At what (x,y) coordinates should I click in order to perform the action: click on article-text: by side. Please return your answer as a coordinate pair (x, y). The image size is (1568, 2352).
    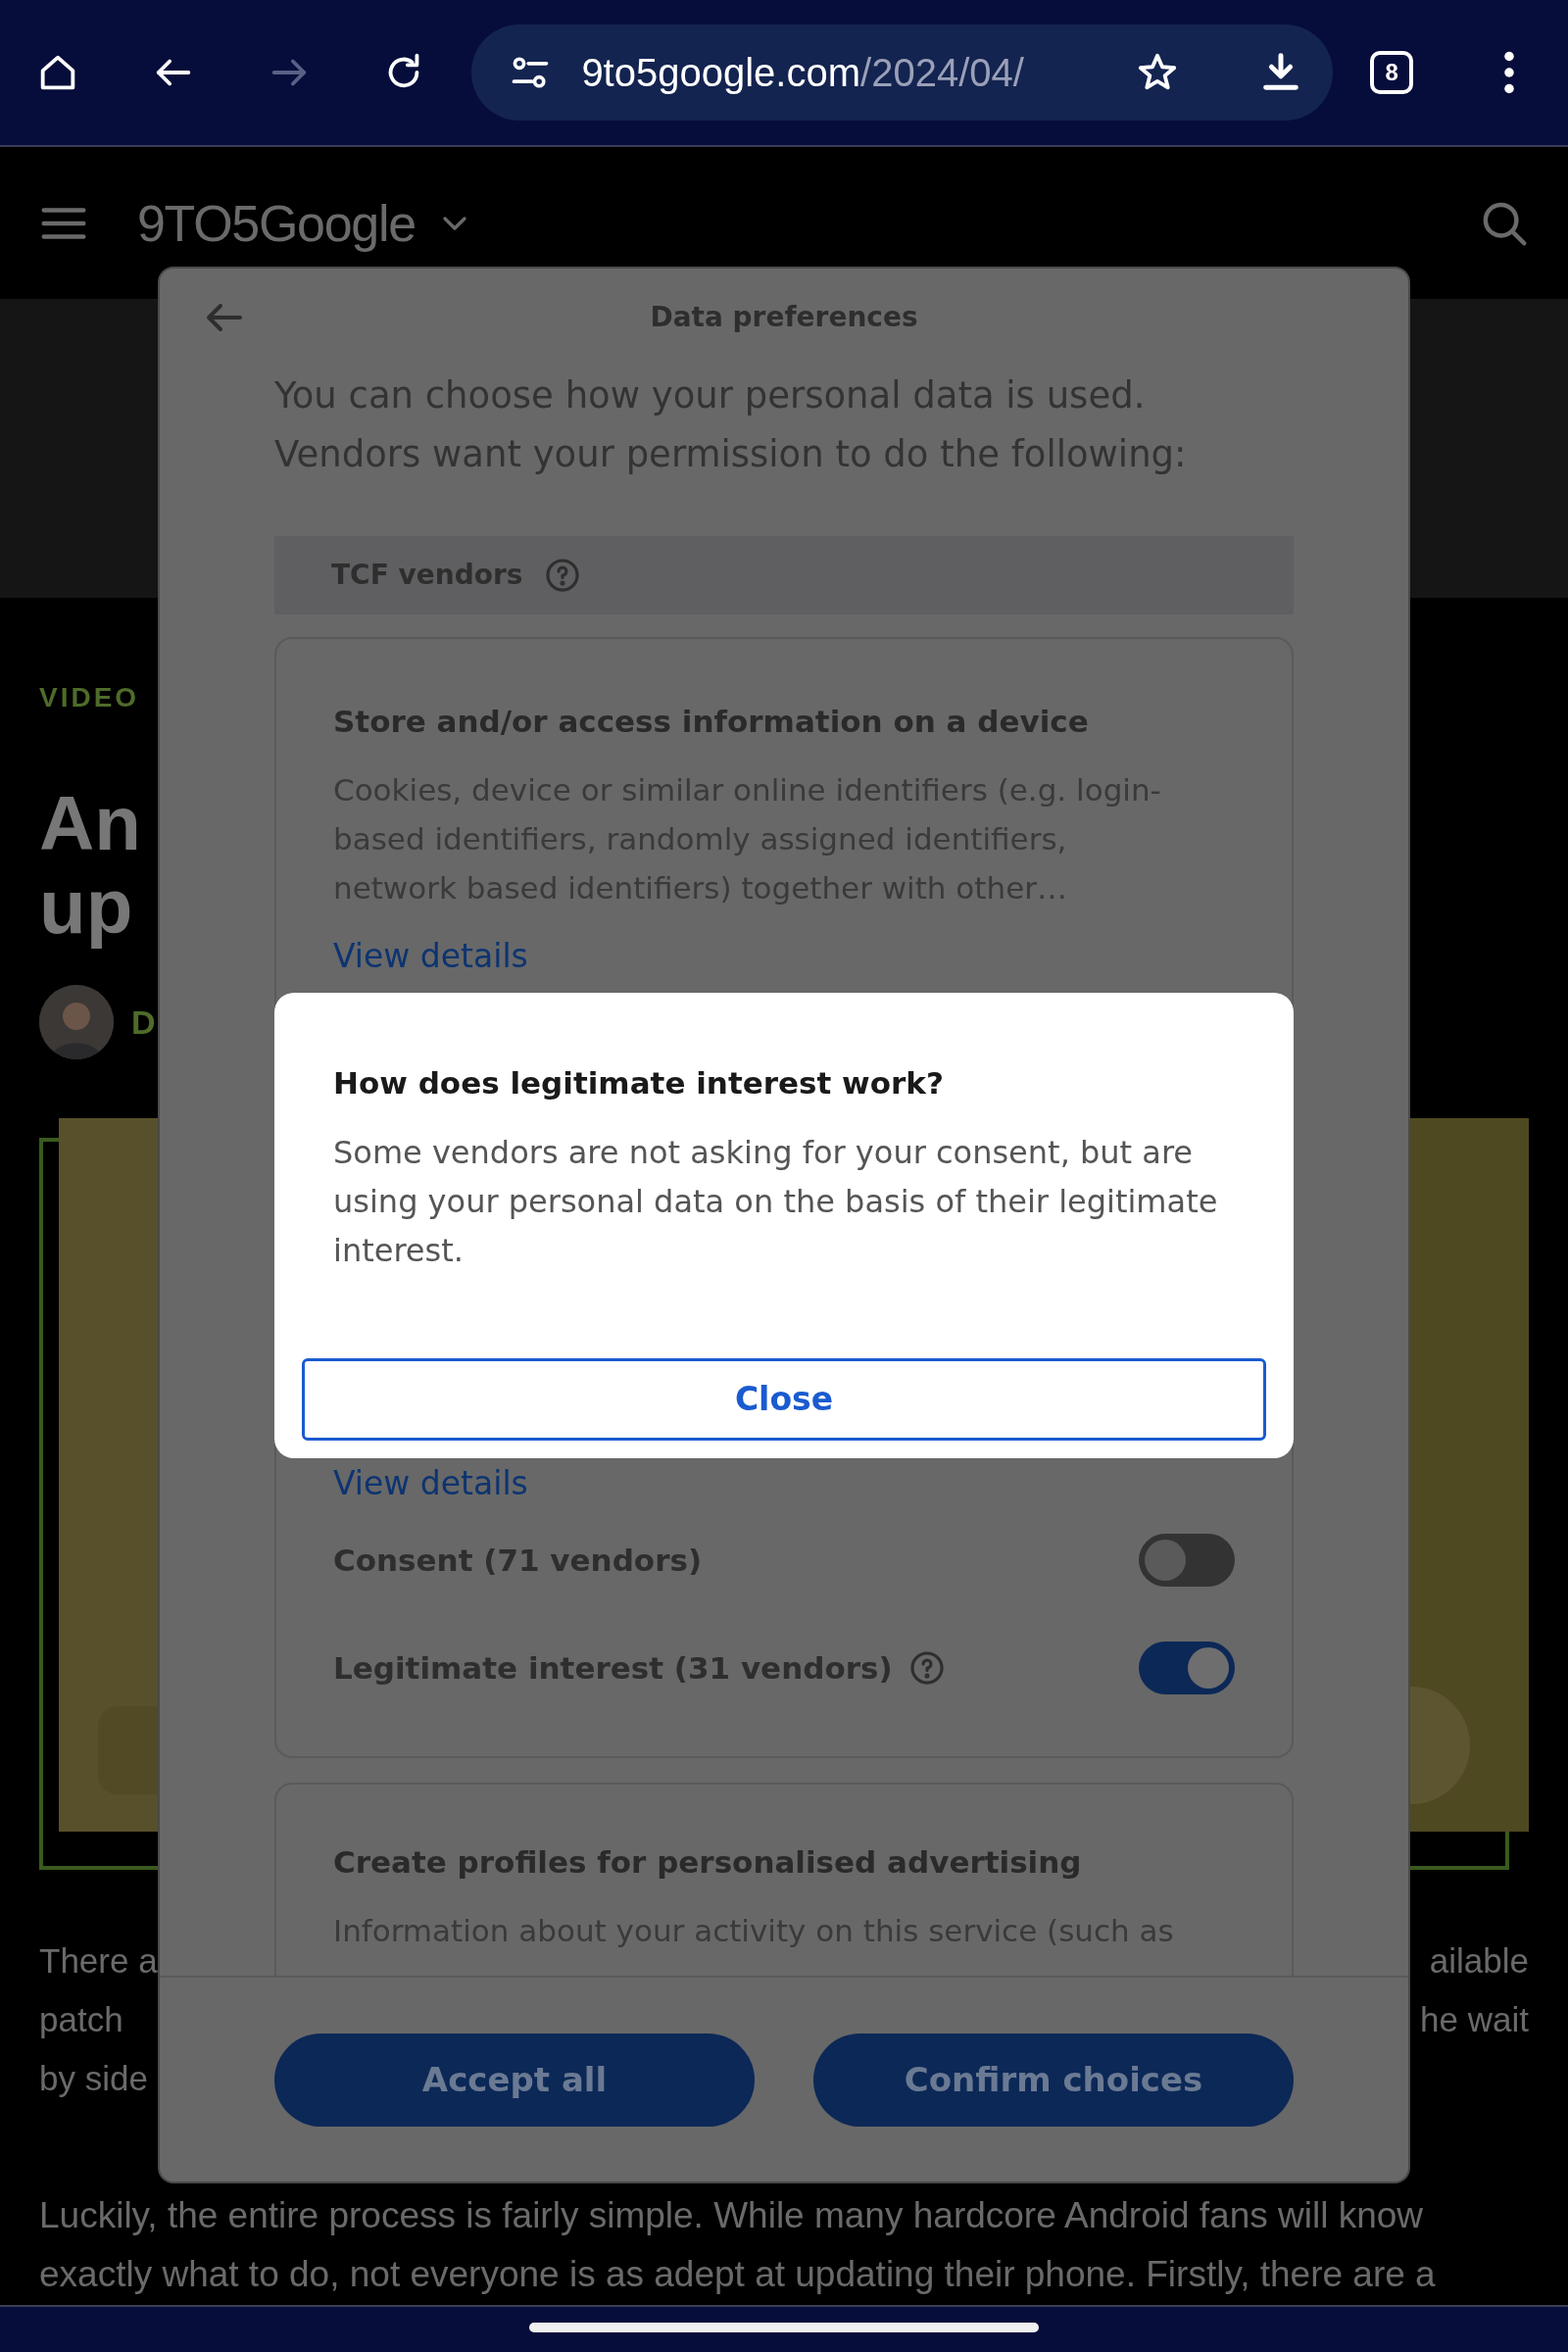
    Looking at the image, I should click on (93, 2078).